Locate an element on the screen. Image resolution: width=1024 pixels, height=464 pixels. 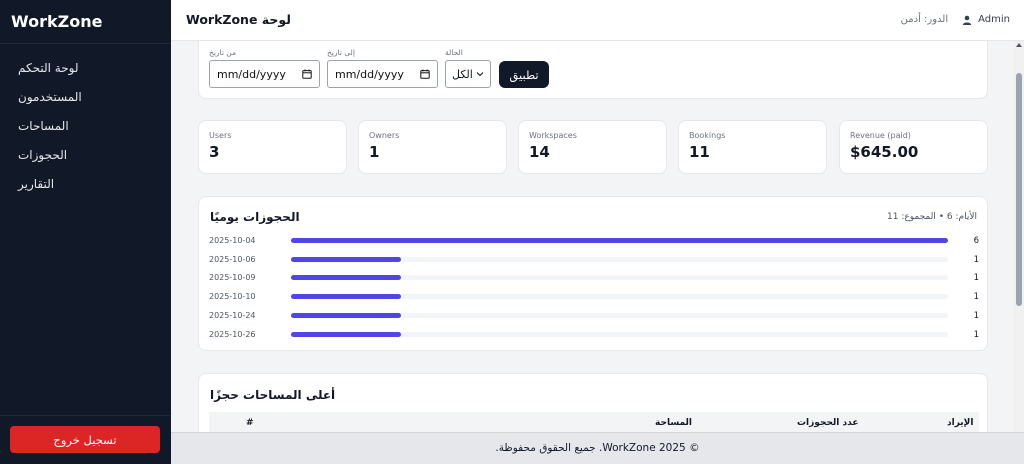
sidebar-footer: تسجيل خروج is located at coordinates (85, 439).